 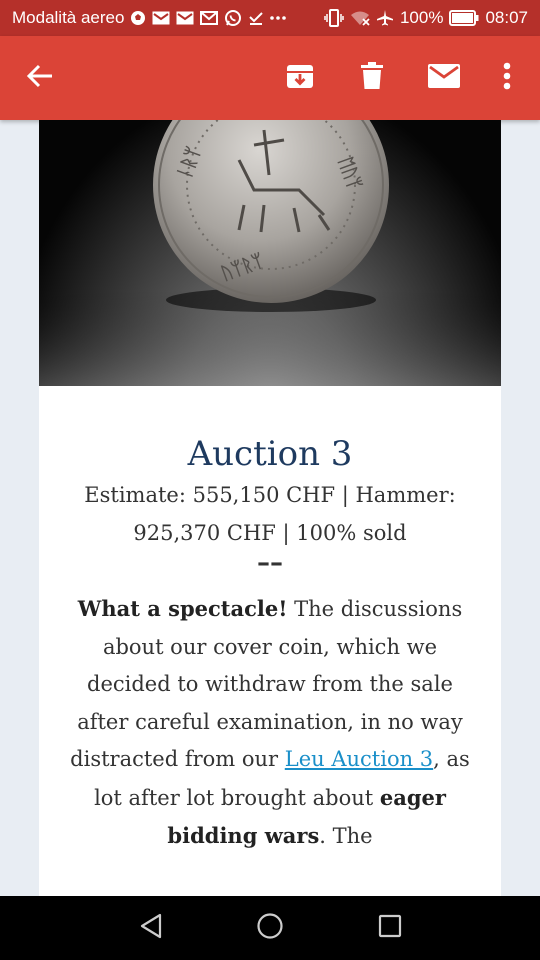 I want to click on archive-button, so click(x=300, y=78).